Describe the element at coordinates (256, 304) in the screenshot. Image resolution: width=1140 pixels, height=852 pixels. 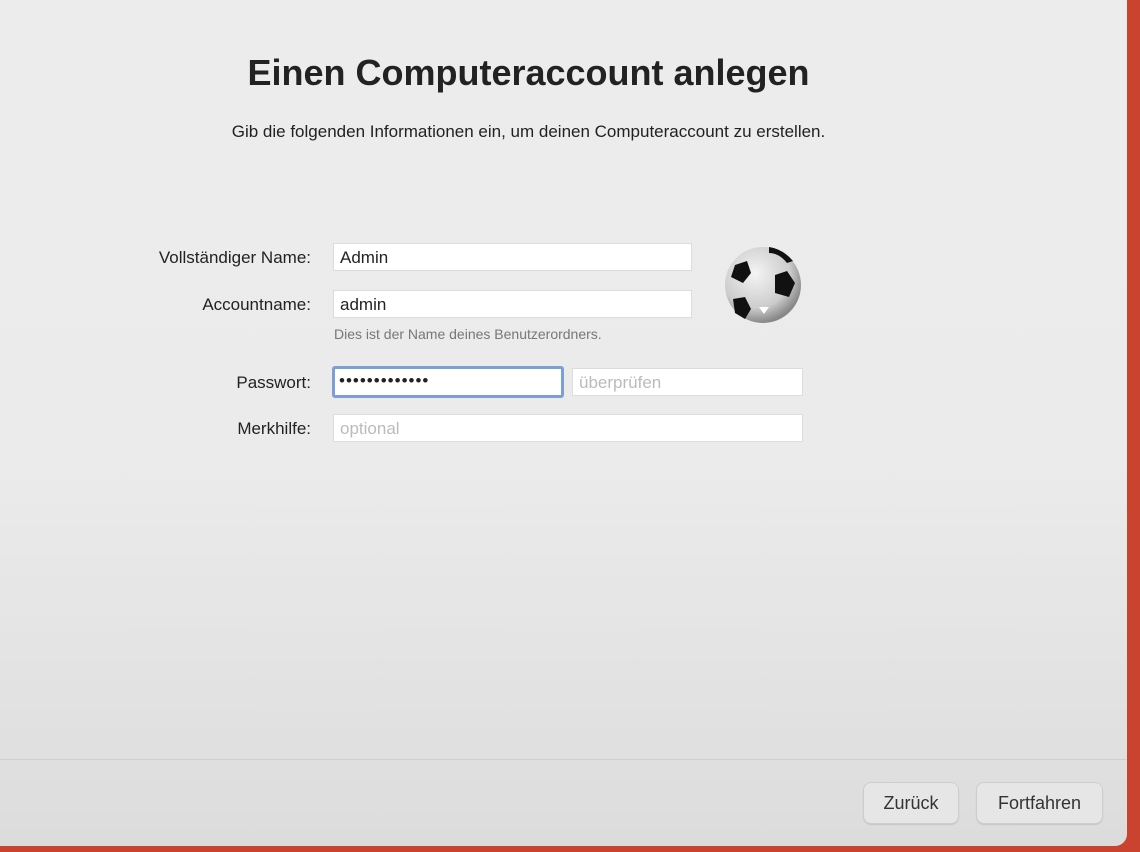
I see `account-name-label: Accountname:` at that location.